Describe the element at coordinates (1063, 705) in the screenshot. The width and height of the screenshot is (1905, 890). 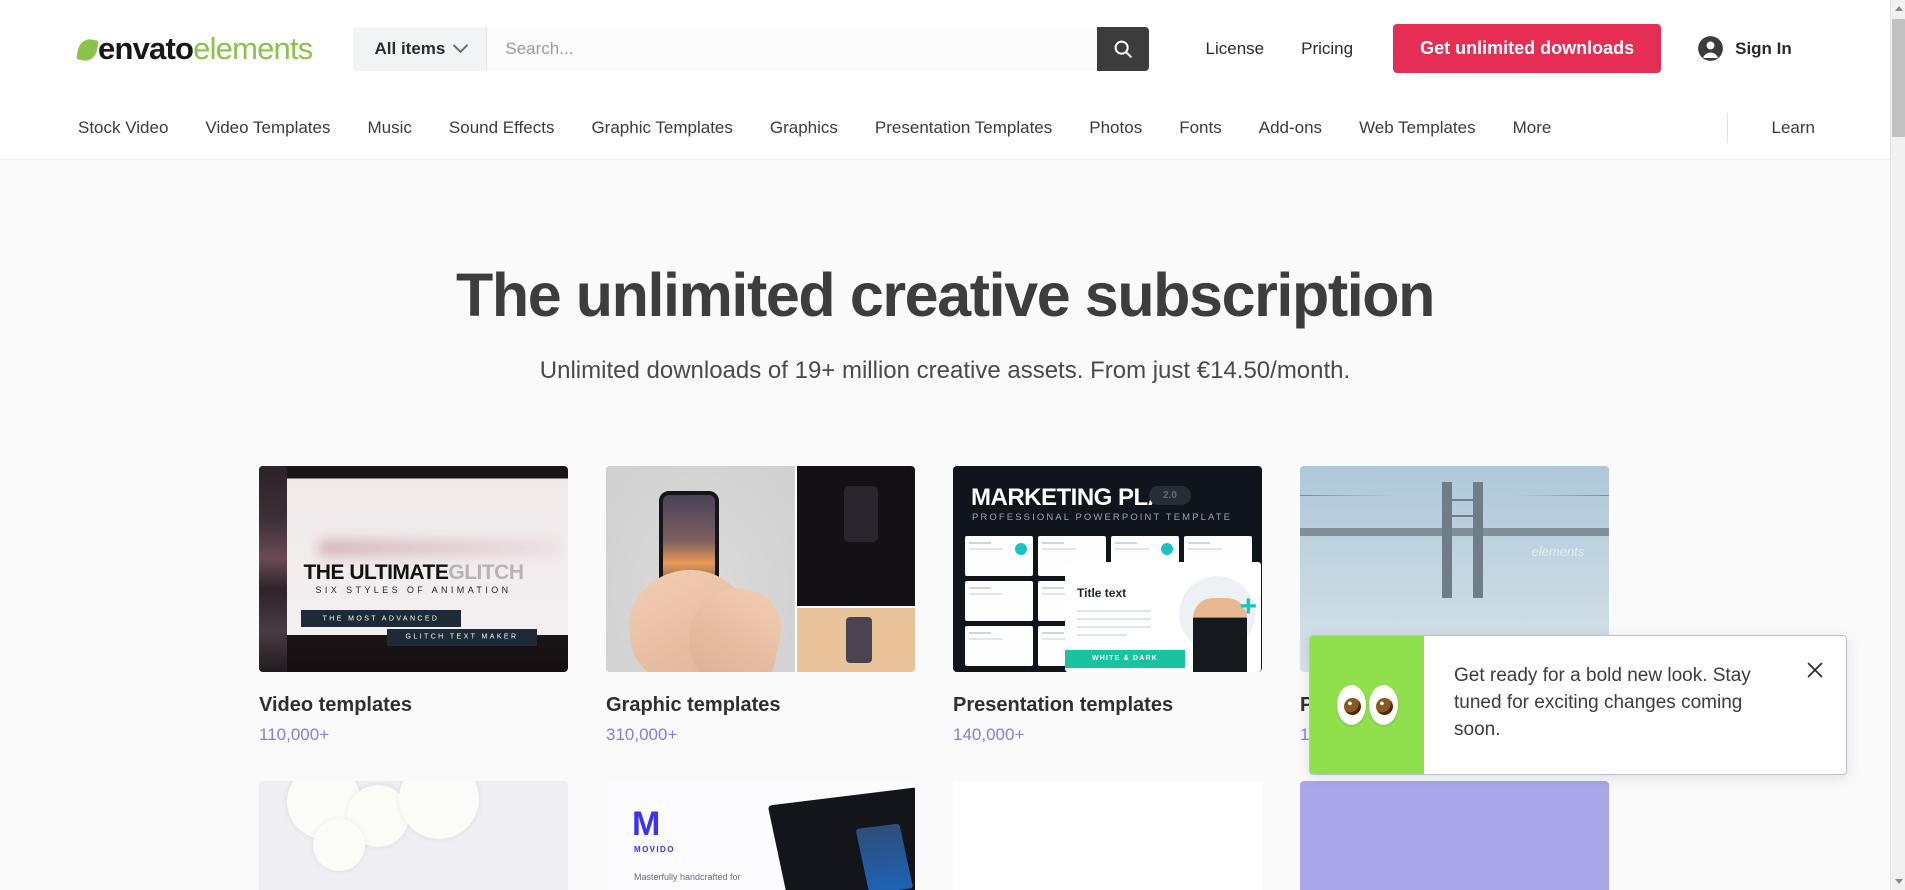
I see `card-title: Presentation templates` at that location.